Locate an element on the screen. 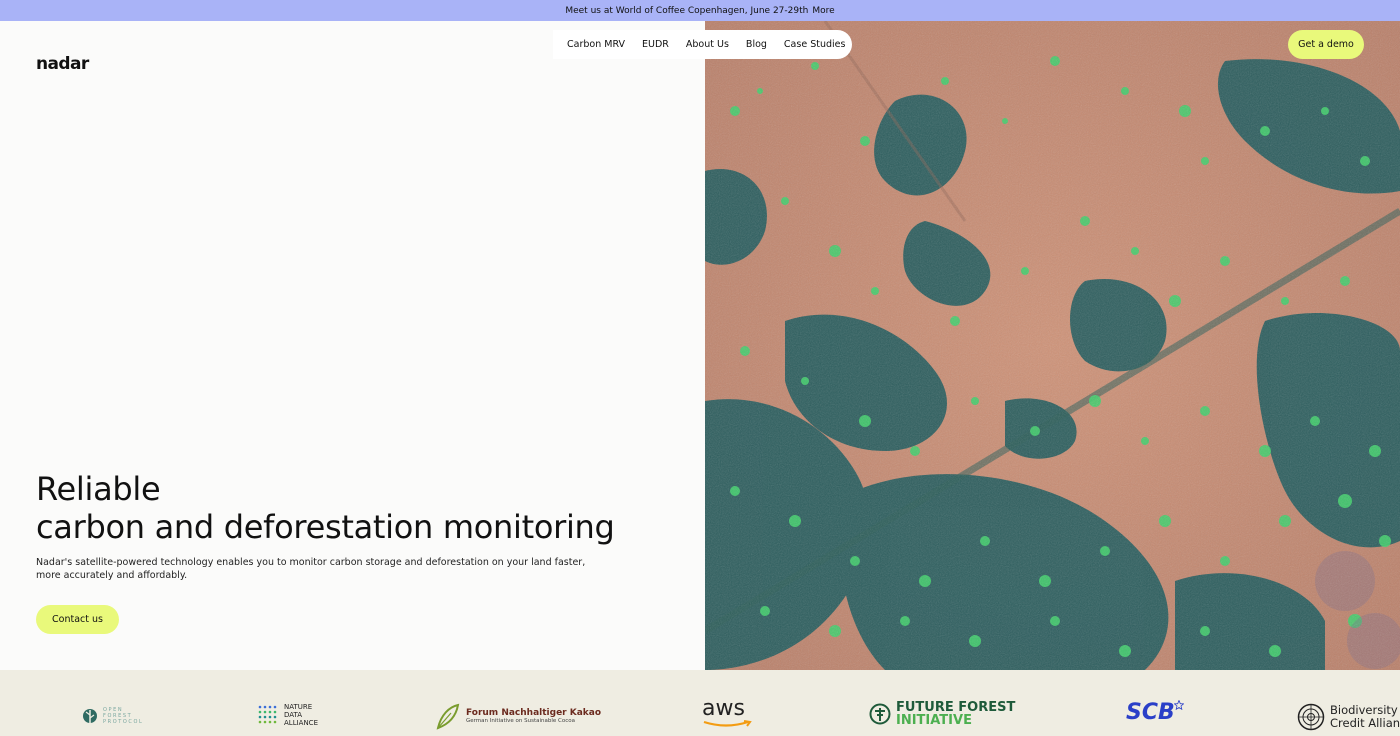  partner-nature-data-alliance: NATURE DATA ALLIANCE is located at coordinates (287, 715).